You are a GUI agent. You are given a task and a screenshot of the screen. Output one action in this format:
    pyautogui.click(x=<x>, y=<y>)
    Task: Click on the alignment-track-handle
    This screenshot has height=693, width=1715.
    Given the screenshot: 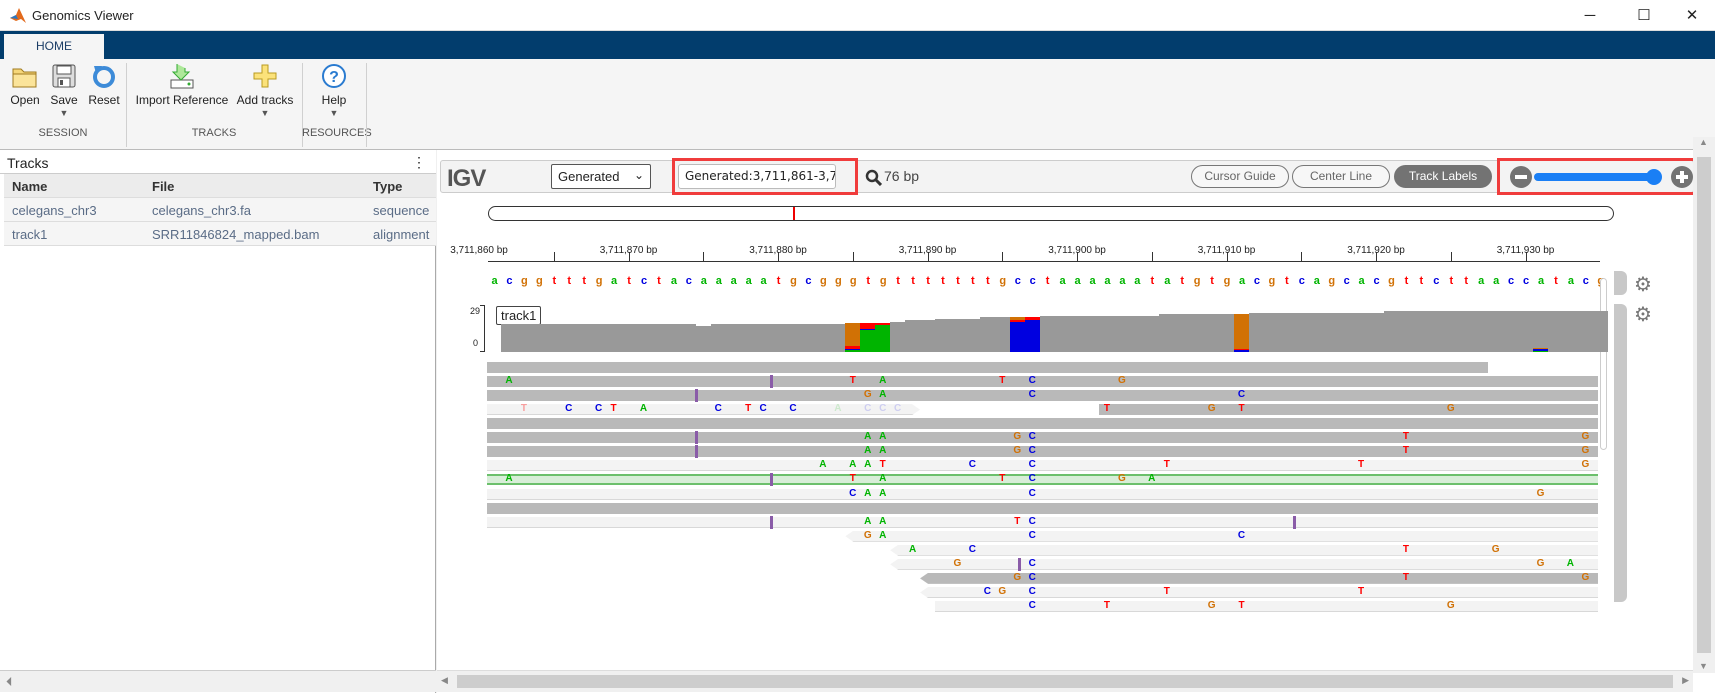 What is the action you would take?
    pyautogui.click(x=1620, y=453)
    